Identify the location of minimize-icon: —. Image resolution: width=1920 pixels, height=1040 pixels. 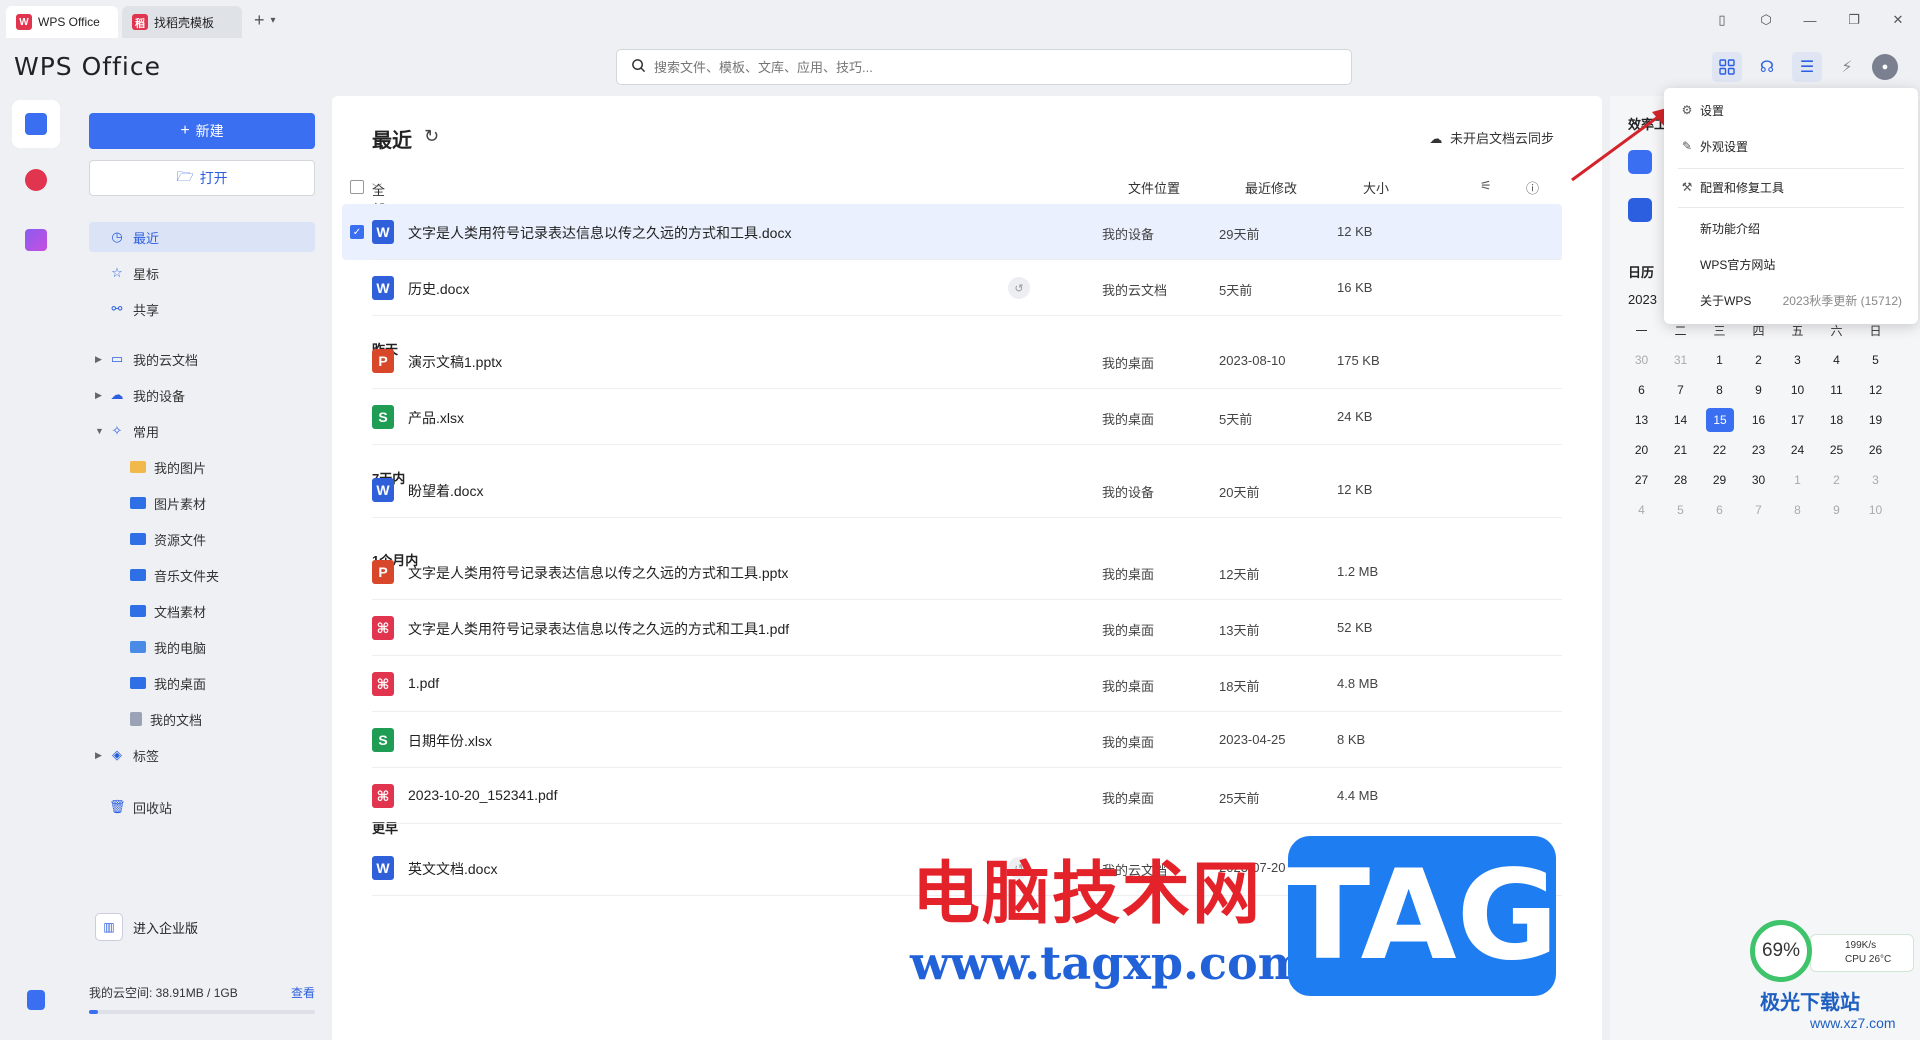
(1810, 20).